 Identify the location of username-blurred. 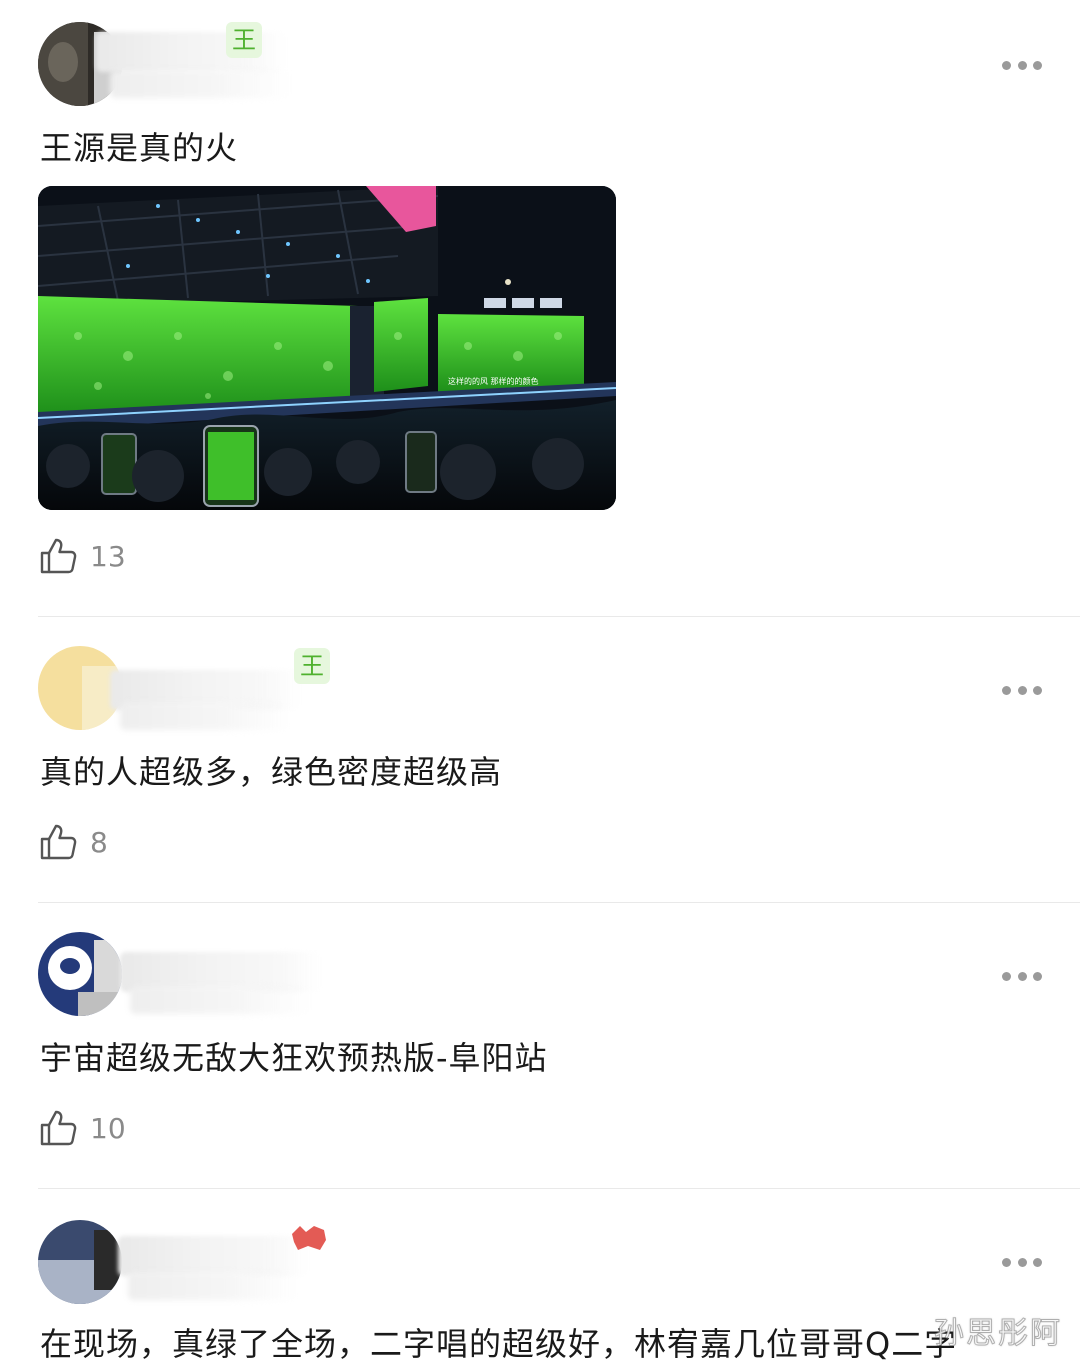
(213, 1256).